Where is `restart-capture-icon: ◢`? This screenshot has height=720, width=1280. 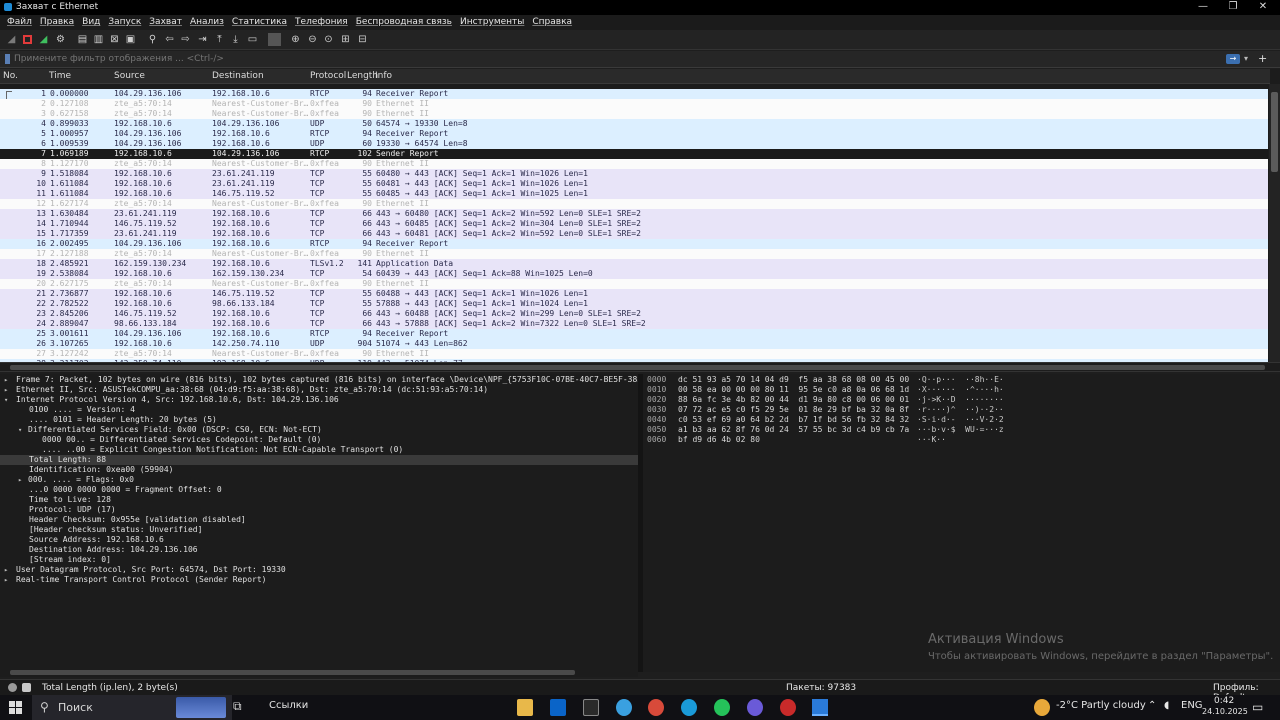
restart-capture-icon: ◢ is located at coordinates (43, 39).